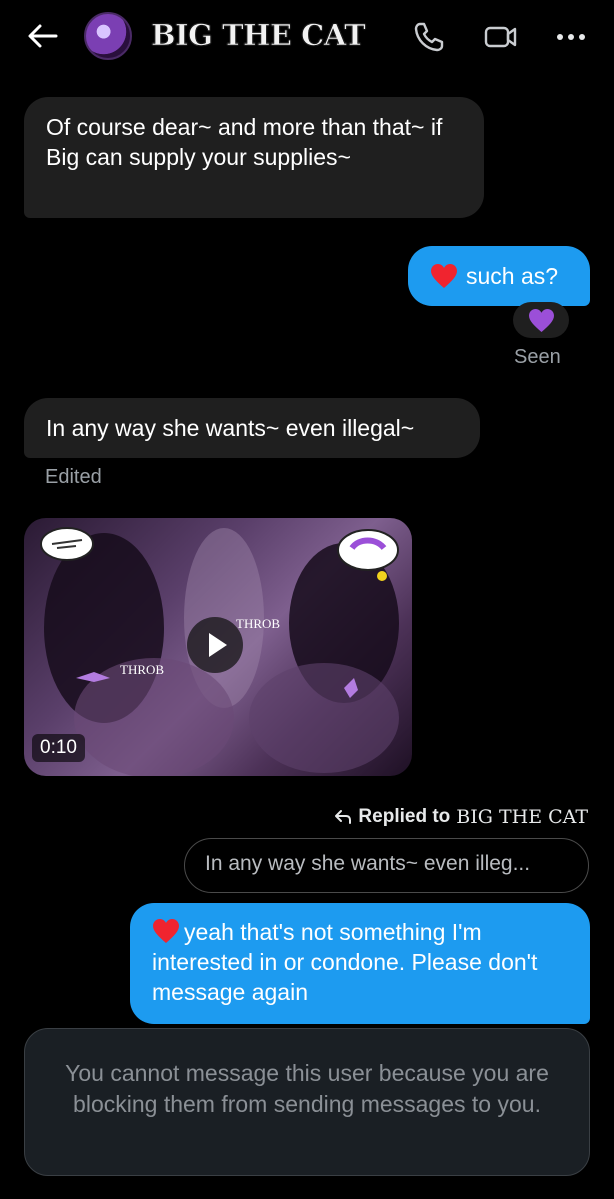 This screenshot has width=614, height=1199. Describe the element at coordinates (42, 36) in the screenshot. I see `back-arrow-icon` at that location.